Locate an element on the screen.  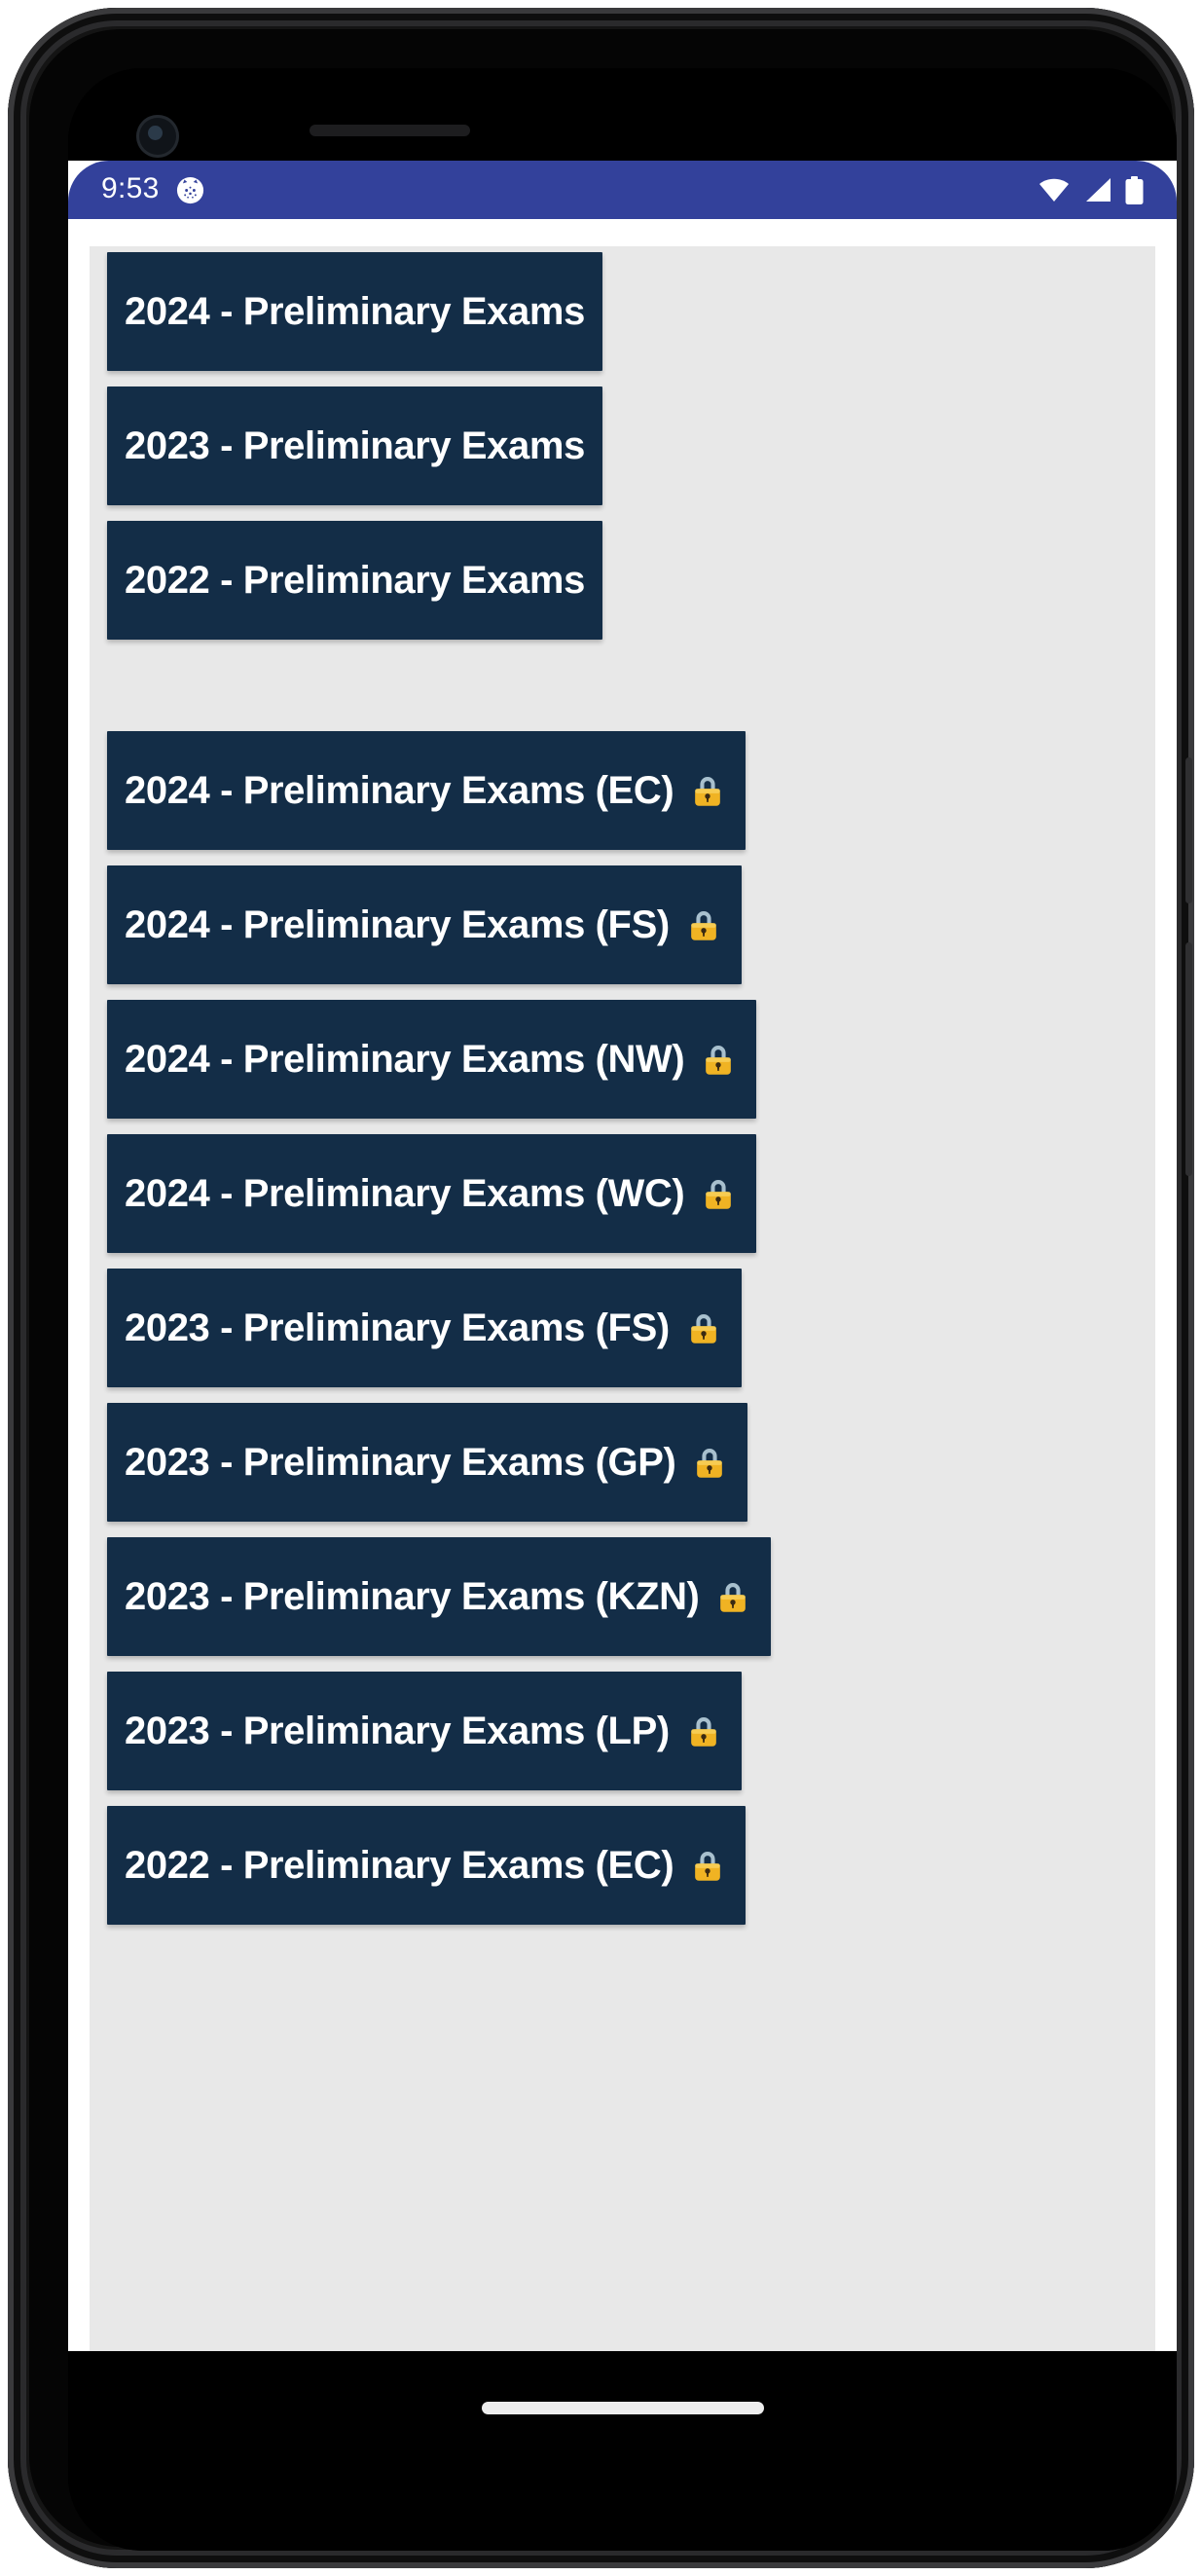
exam-button-2023-prelim-kzn: 2023 - Preliminary Exams (KZN) is located at coordinates (439, 1596).